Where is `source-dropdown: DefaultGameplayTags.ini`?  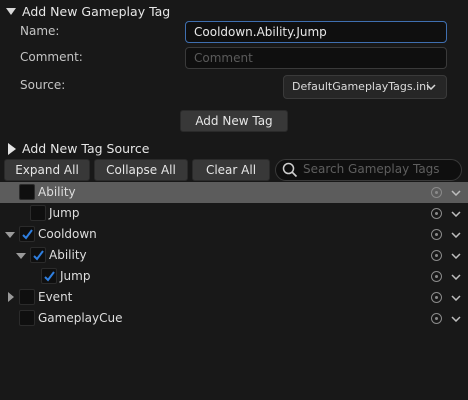 source-dropdown: DefaultGameplayTags.ini is located at coordinates (365, 87).